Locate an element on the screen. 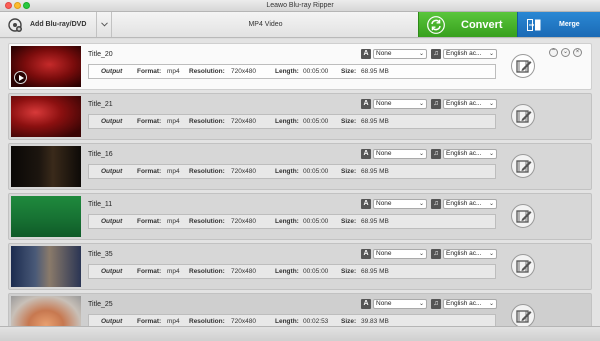 The image size is (600, 341). add-dropdown-button is located at coordinates (104, 24).